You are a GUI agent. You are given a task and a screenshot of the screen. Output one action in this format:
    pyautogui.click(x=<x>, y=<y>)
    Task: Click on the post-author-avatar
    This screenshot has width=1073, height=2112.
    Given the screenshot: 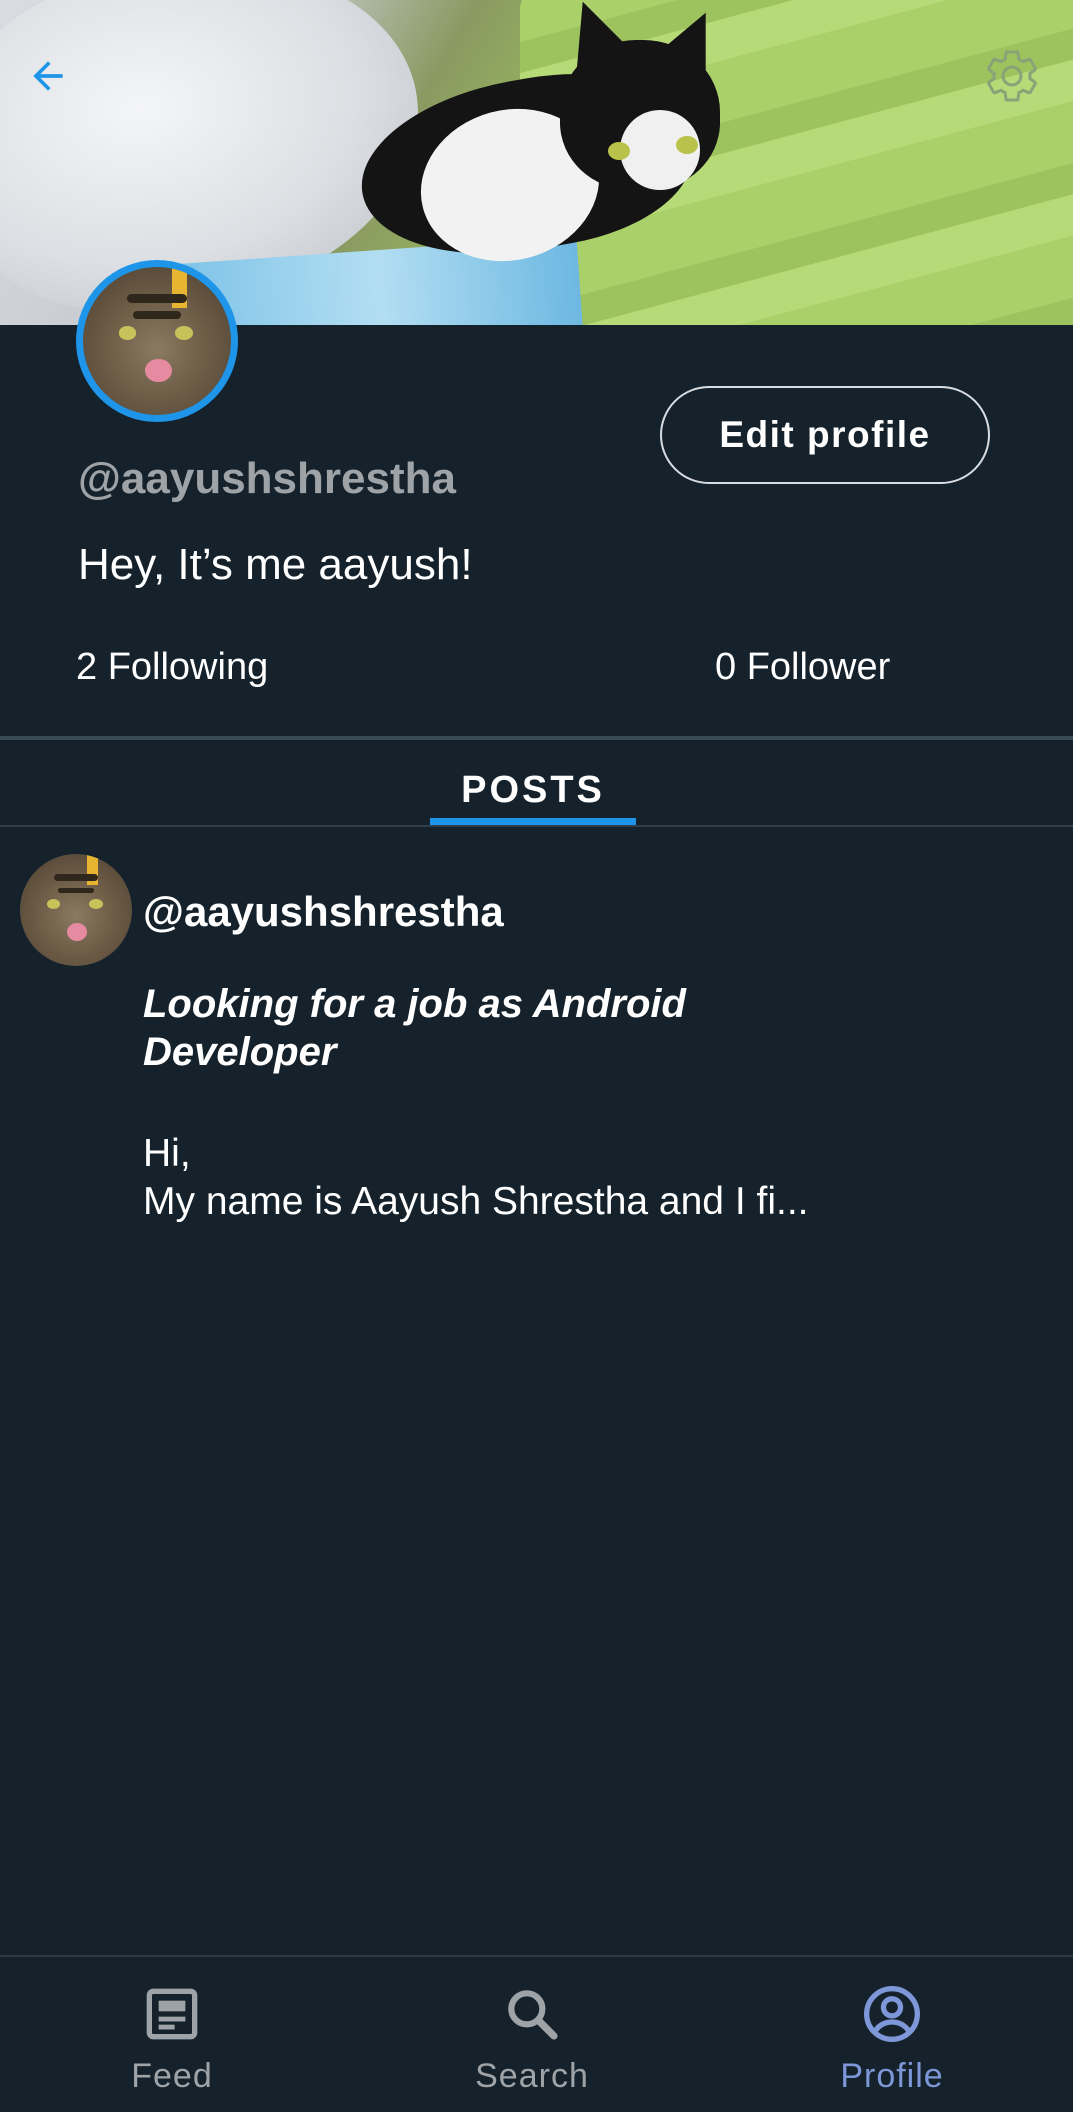 What is the action you would take?
    pyautogui.click(x=76, y=910)
    